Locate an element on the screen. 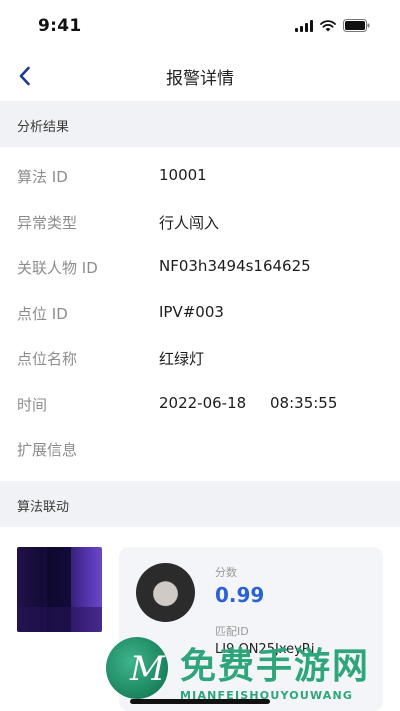 The width and height of the screenshot is (400, 711). match-avatar is located at coordinates (165, 592).